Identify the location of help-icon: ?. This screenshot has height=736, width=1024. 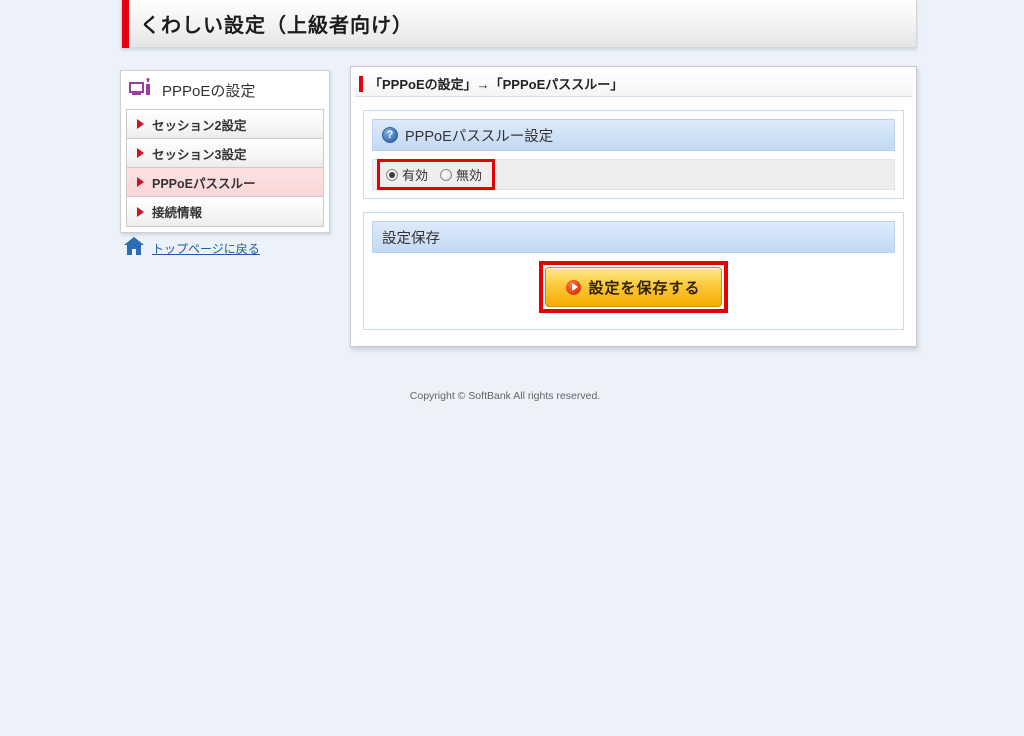
(390, 135).